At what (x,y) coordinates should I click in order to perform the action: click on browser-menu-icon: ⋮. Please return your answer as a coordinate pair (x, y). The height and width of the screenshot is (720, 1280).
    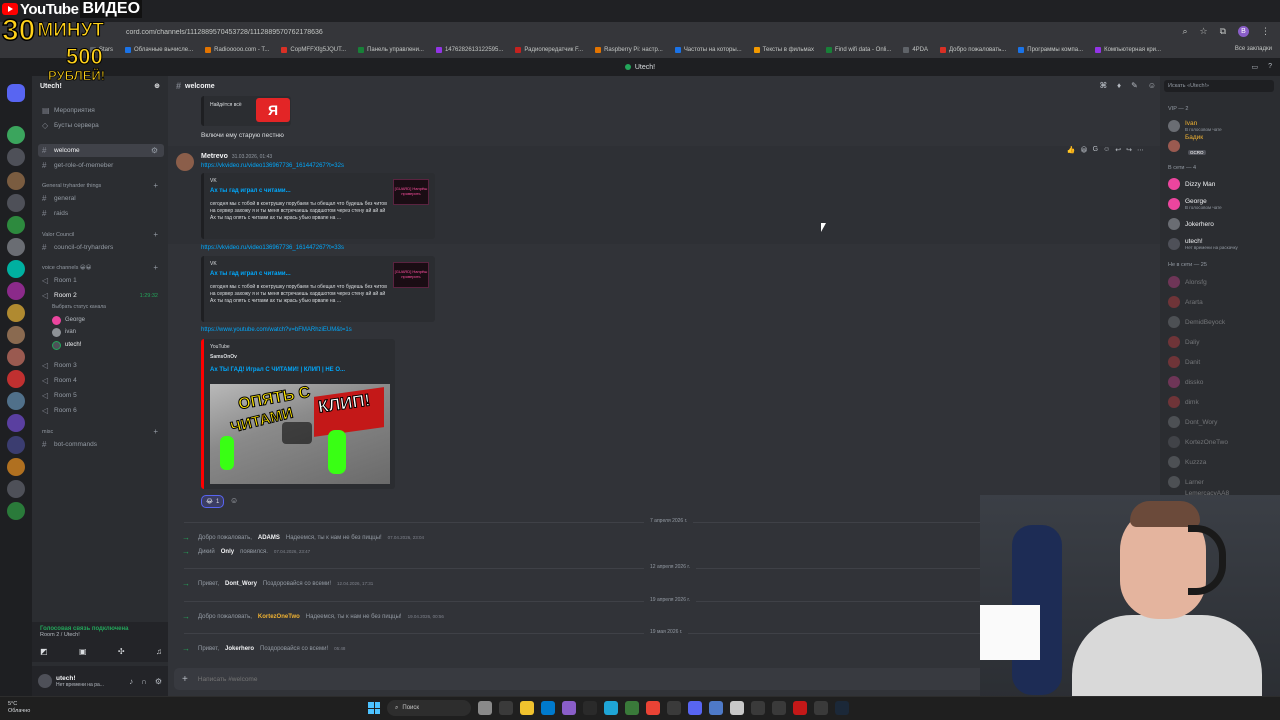
    Looking at the image, I should click on (1265, 31).